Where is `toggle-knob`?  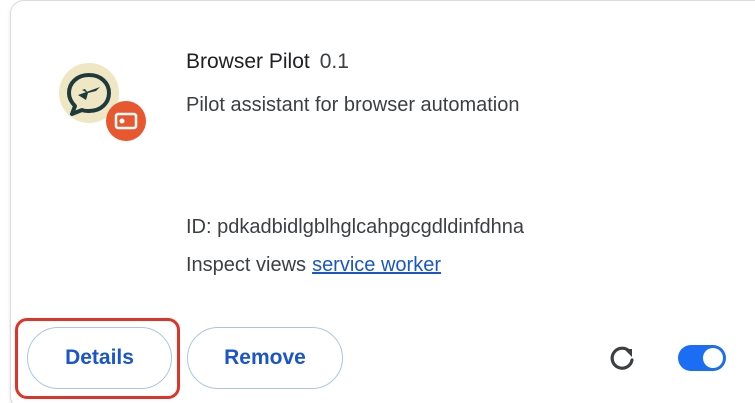
toggle-knob is located at coordinates (713, 358).